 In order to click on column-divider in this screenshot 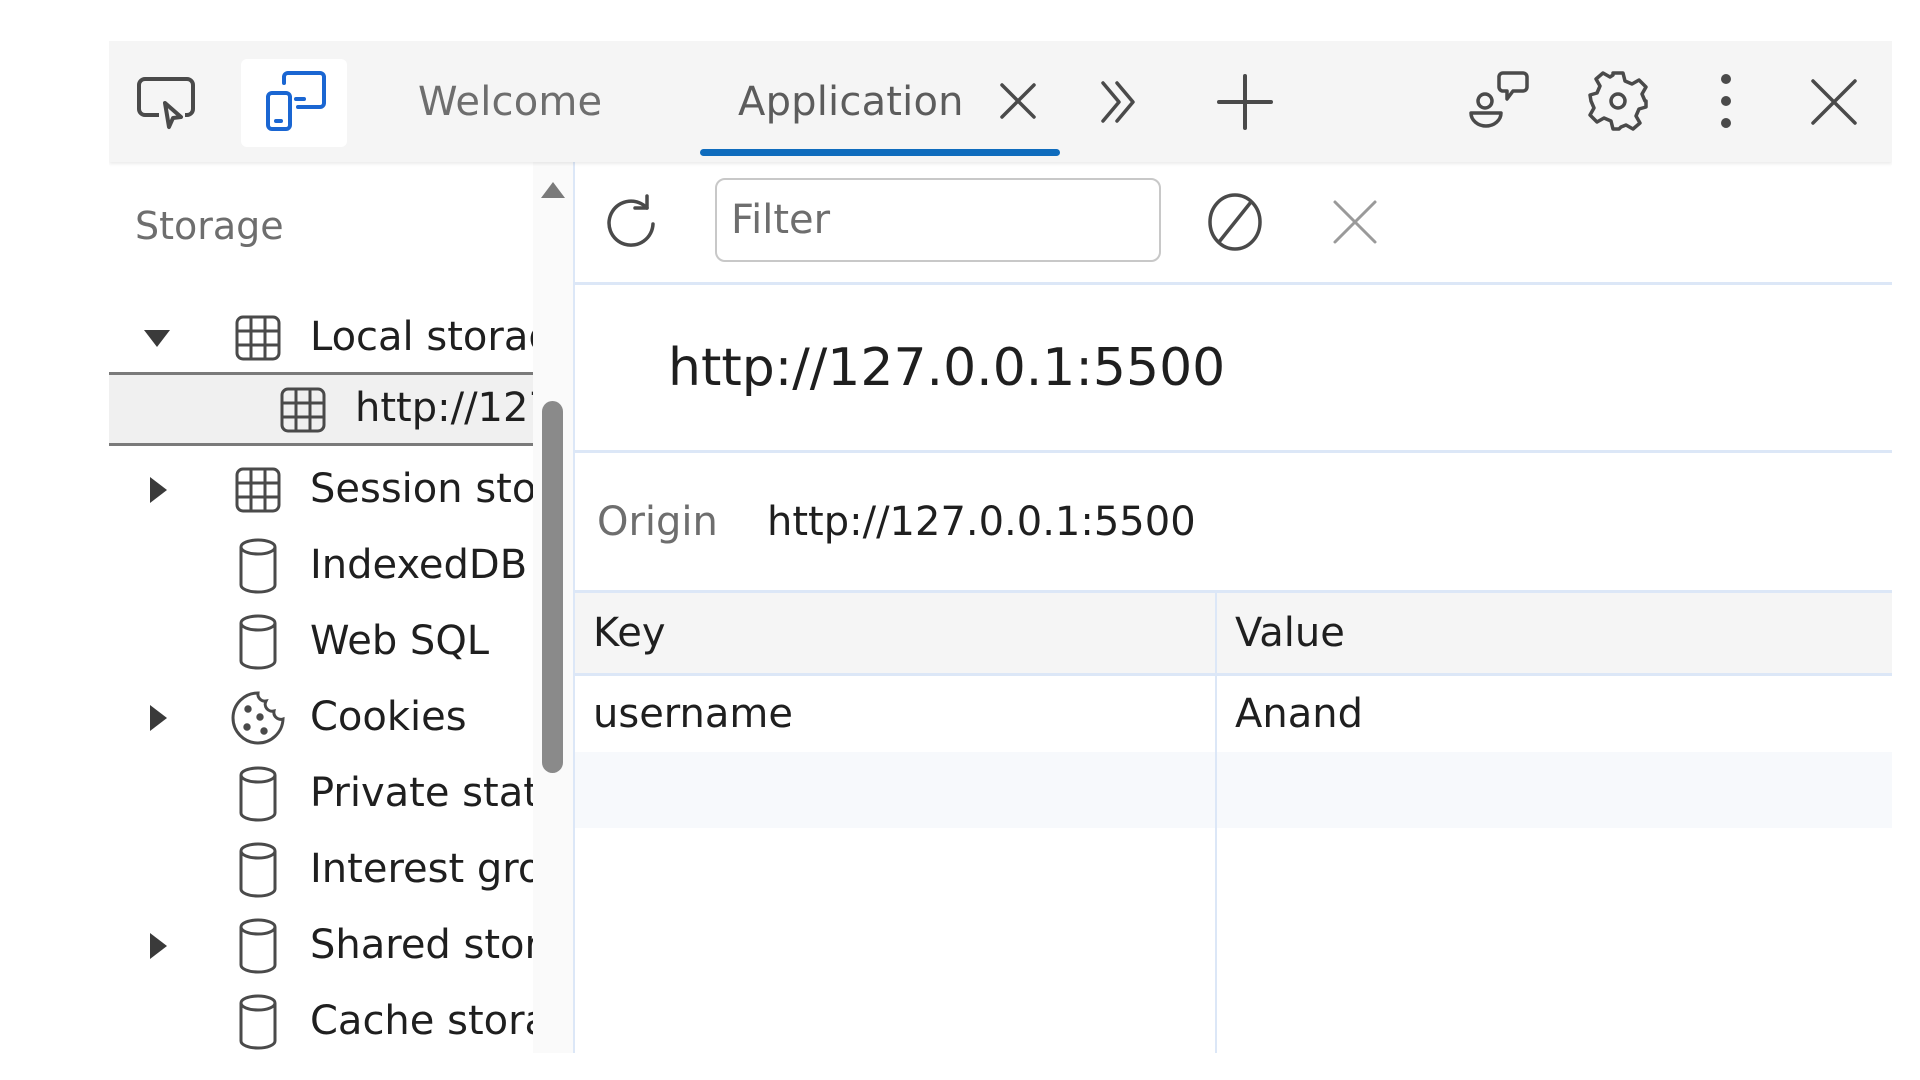, I will do `click(1216, 823)`.